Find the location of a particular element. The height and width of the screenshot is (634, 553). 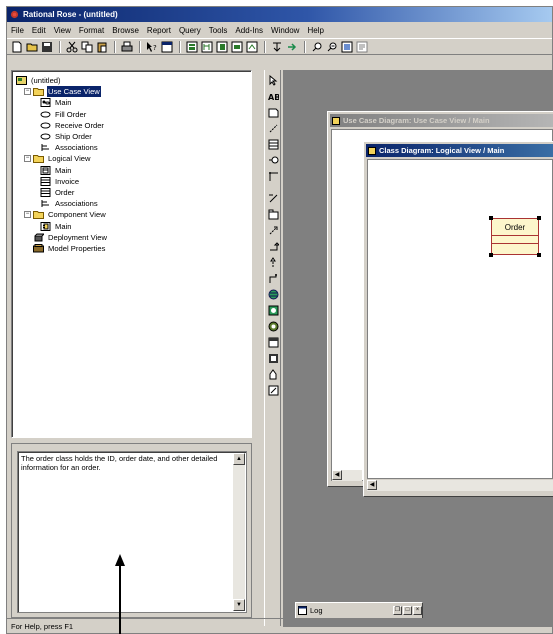

scroll-down-icon: ▼ is located at coordinates (239, 605).